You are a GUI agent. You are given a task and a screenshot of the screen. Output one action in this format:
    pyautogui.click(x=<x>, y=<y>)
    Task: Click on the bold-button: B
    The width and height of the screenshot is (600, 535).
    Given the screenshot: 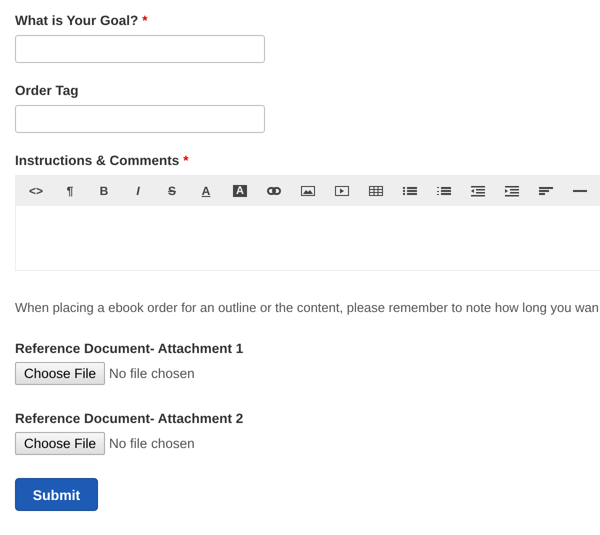 What is the action you would take?
    pyautogui.click(x=104, y=191)
    